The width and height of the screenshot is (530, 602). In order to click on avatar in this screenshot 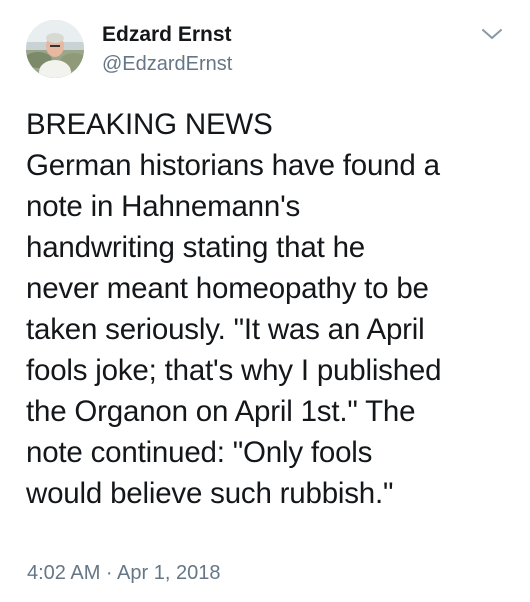, I will do `click(55, 49)`.